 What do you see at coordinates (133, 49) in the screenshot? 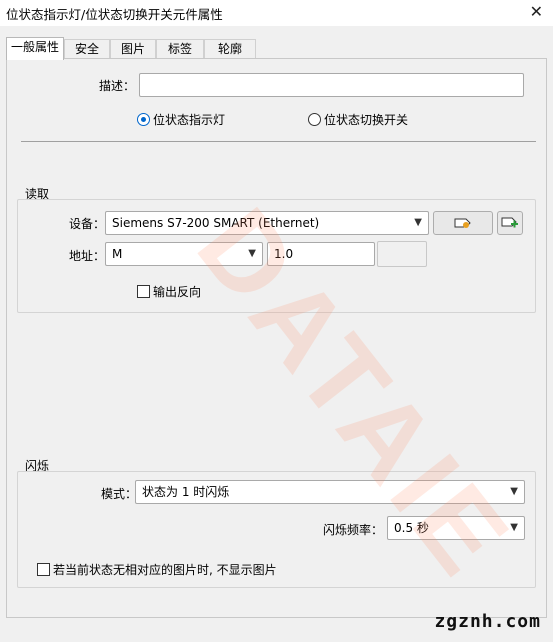
I see `tab-picture: 图片` at bounding box center [133, 49].